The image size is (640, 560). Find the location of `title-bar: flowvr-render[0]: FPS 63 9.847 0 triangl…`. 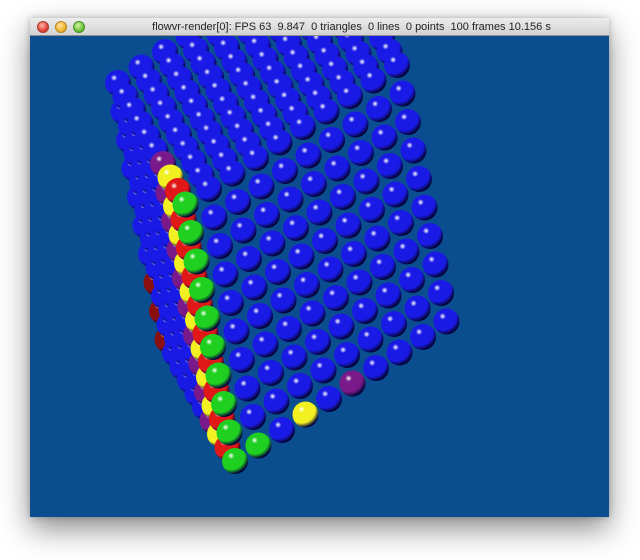

title-bar: flowvr-render[0]: FPS 63 9.847 0 triangl… is located at coordinates (319, 27).